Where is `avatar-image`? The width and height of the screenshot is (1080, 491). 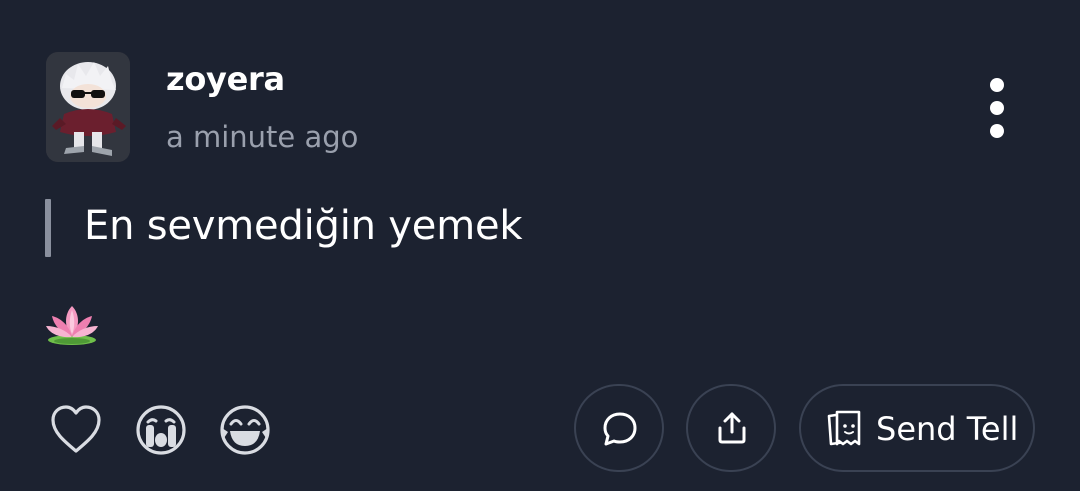 avatar-image is located at coordinates (88, 107).